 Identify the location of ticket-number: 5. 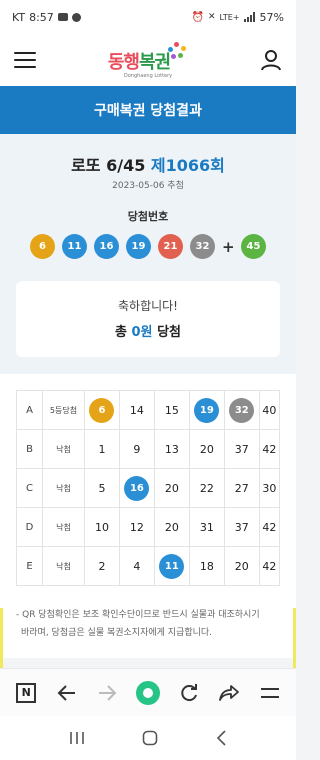
(102, 488).